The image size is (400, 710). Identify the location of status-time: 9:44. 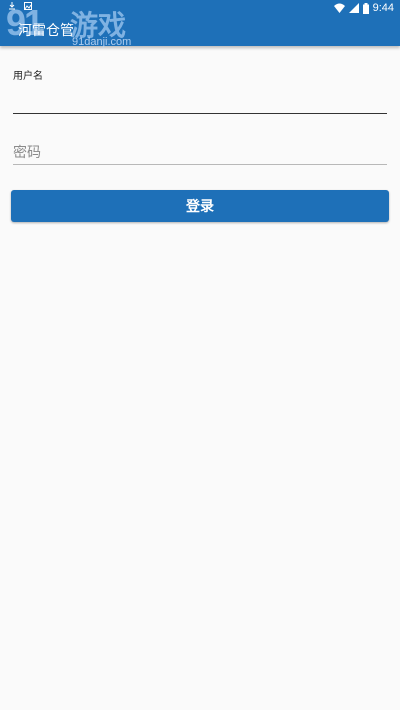
(383, 8).